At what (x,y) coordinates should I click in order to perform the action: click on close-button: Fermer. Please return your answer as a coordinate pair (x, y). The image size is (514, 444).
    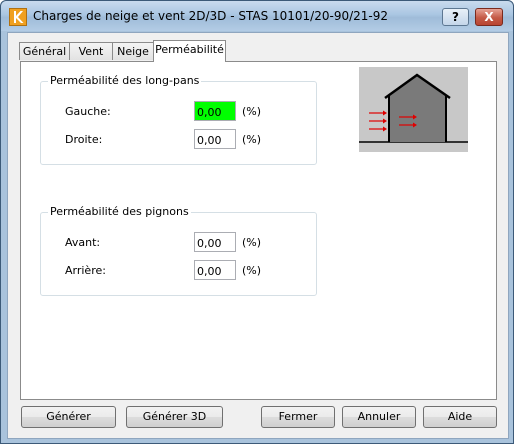
    Looking at the image, I should click on (298, 417).